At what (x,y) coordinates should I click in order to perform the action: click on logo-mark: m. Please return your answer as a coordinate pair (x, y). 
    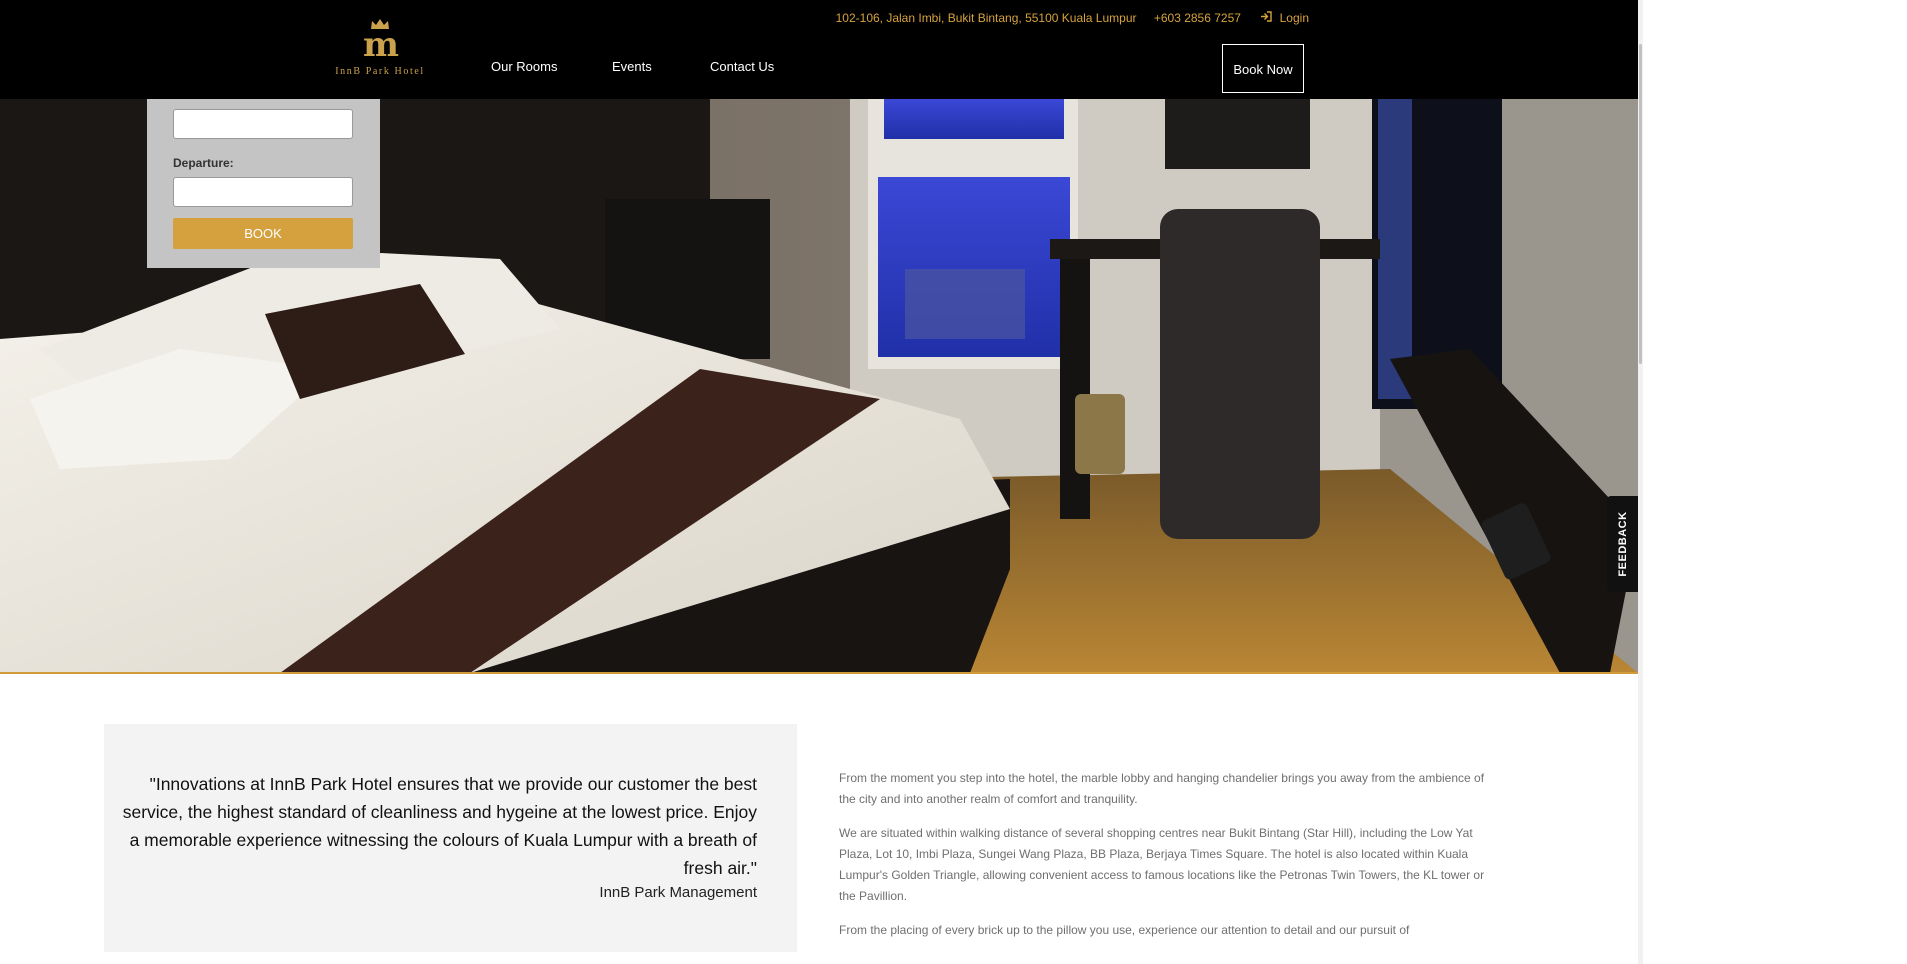
    Looking at the image, I should click on (381, 45).